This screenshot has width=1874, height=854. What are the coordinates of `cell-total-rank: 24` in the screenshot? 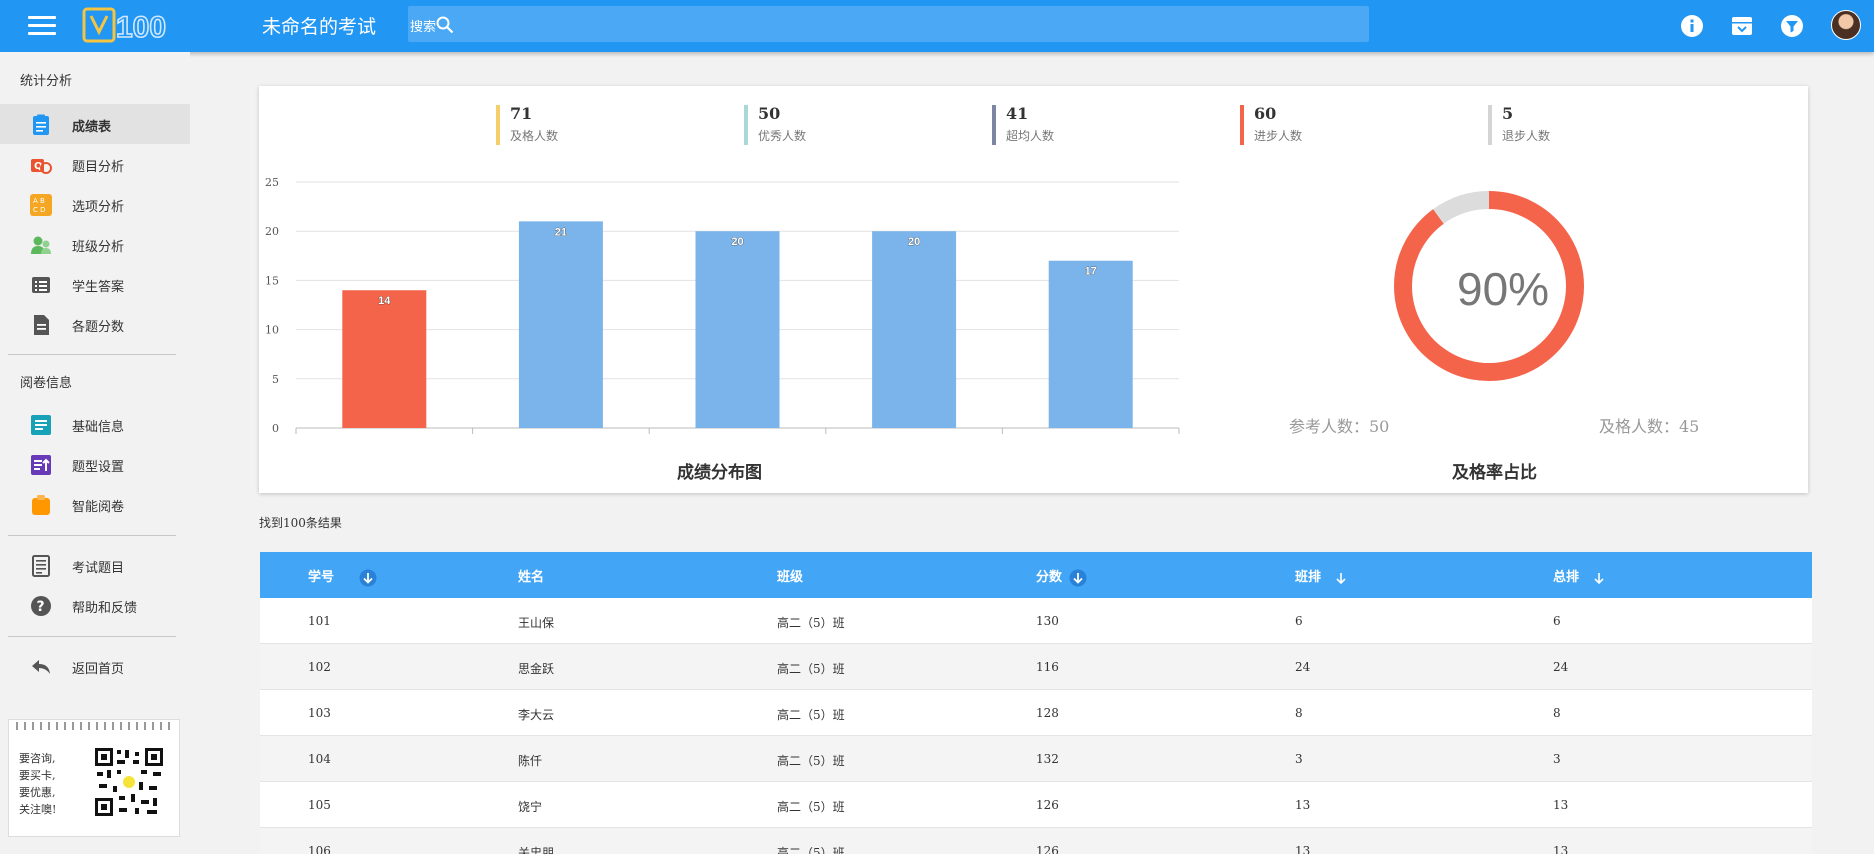 It's located at (1561, 667).